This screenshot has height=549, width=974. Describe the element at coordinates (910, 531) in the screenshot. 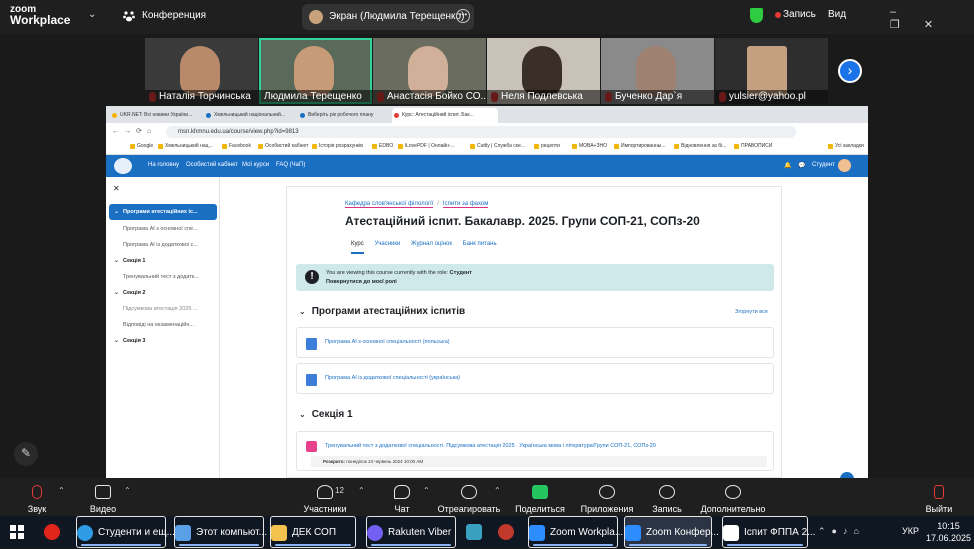

I see `language-indicator: УКР` at that location.